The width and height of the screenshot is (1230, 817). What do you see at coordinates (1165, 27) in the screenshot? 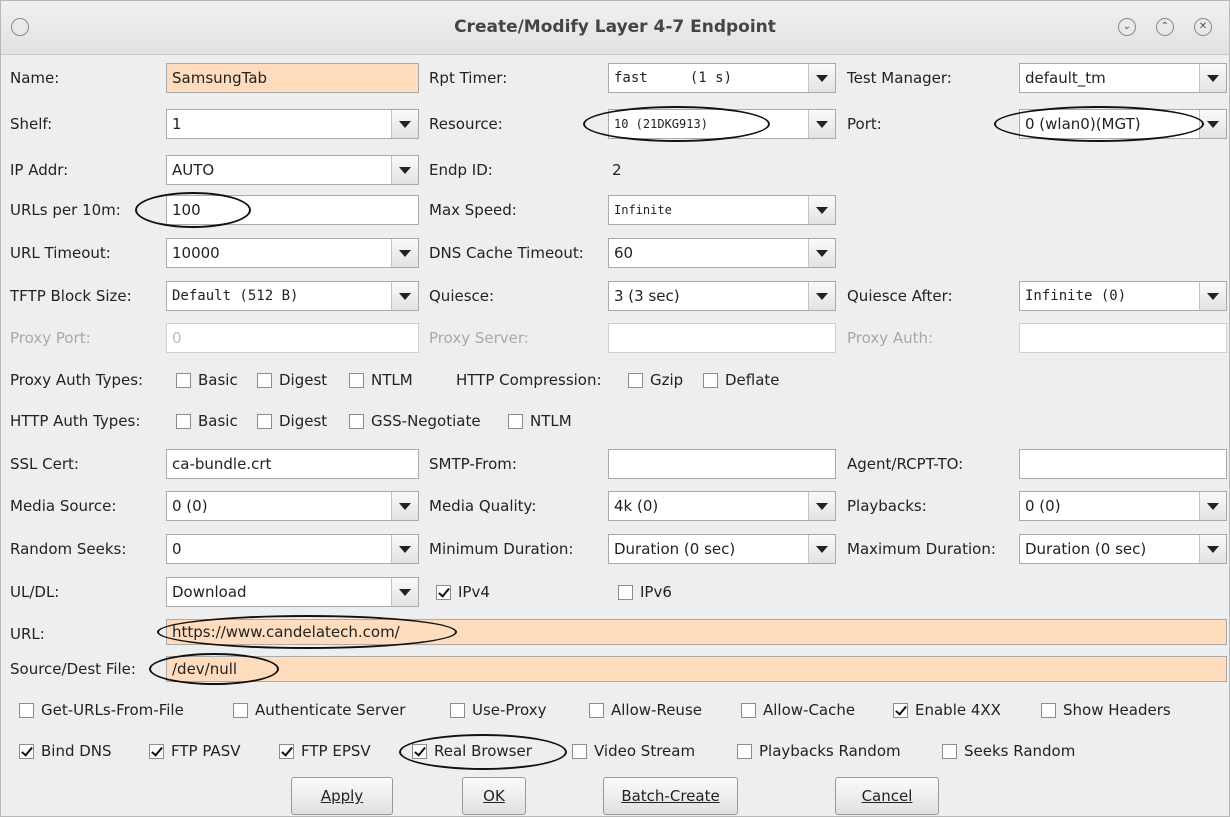
I see `maximize-icon: ⌃` at bounding box center [1165, 27].